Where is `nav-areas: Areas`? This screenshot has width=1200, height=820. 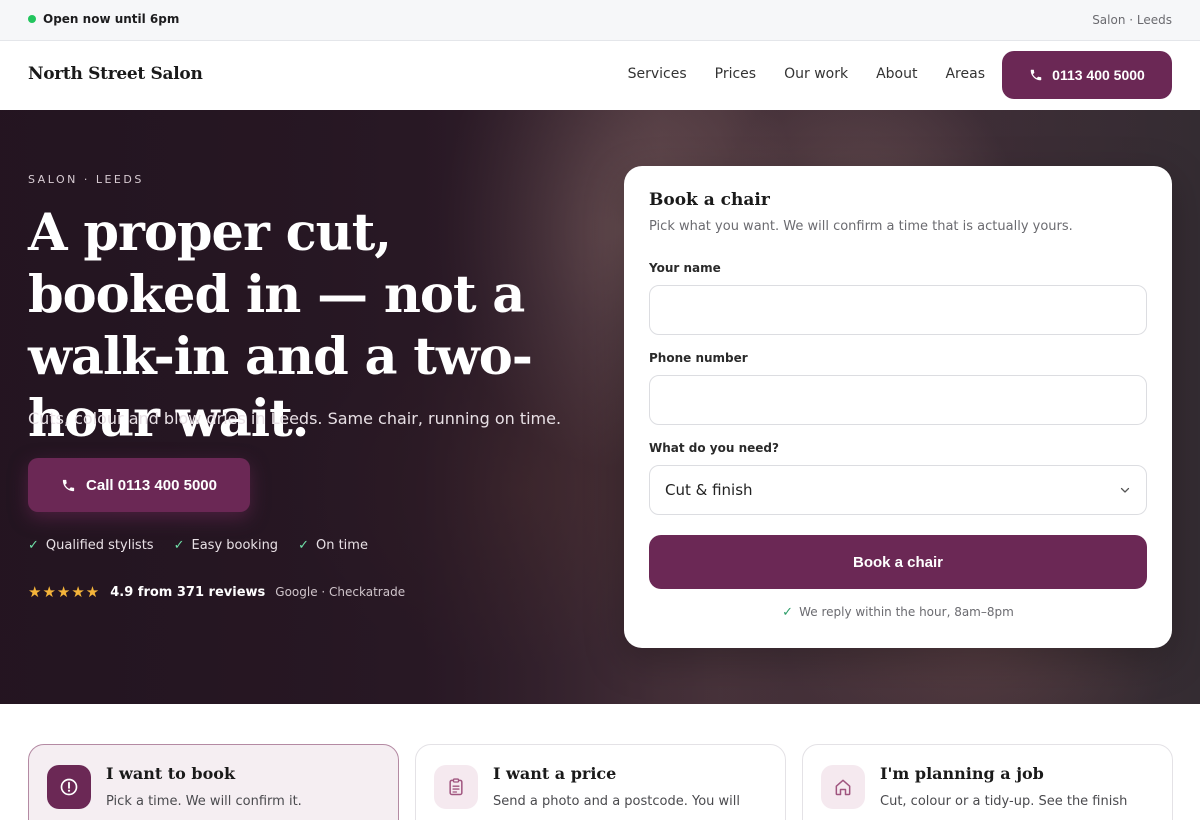 nav-areas: Areas is located at coordinates (965, 74).